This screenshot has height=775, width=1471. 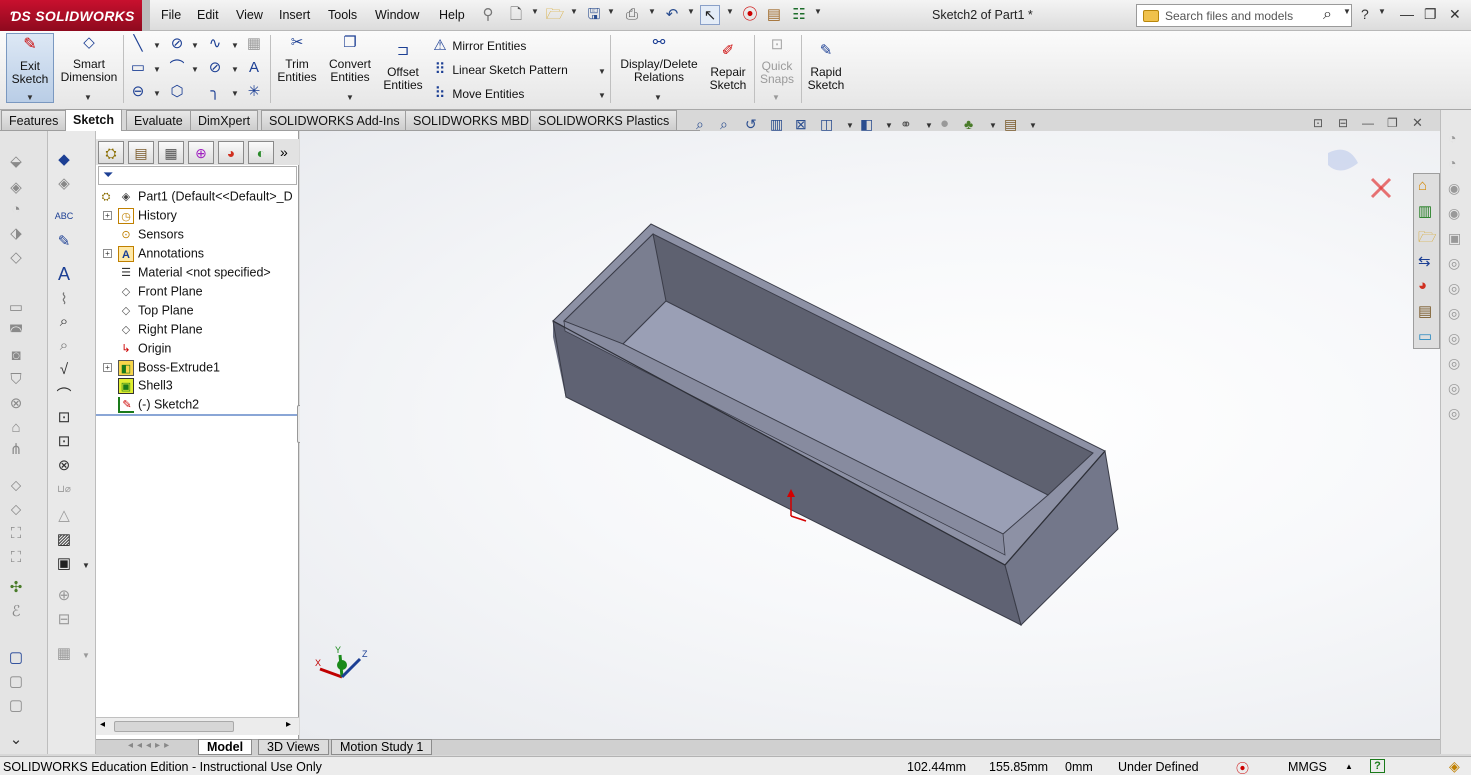 What do you see at coordinates (340, 666) in the screenshot?
I see `view-triad` at bounding box center [340, 666].